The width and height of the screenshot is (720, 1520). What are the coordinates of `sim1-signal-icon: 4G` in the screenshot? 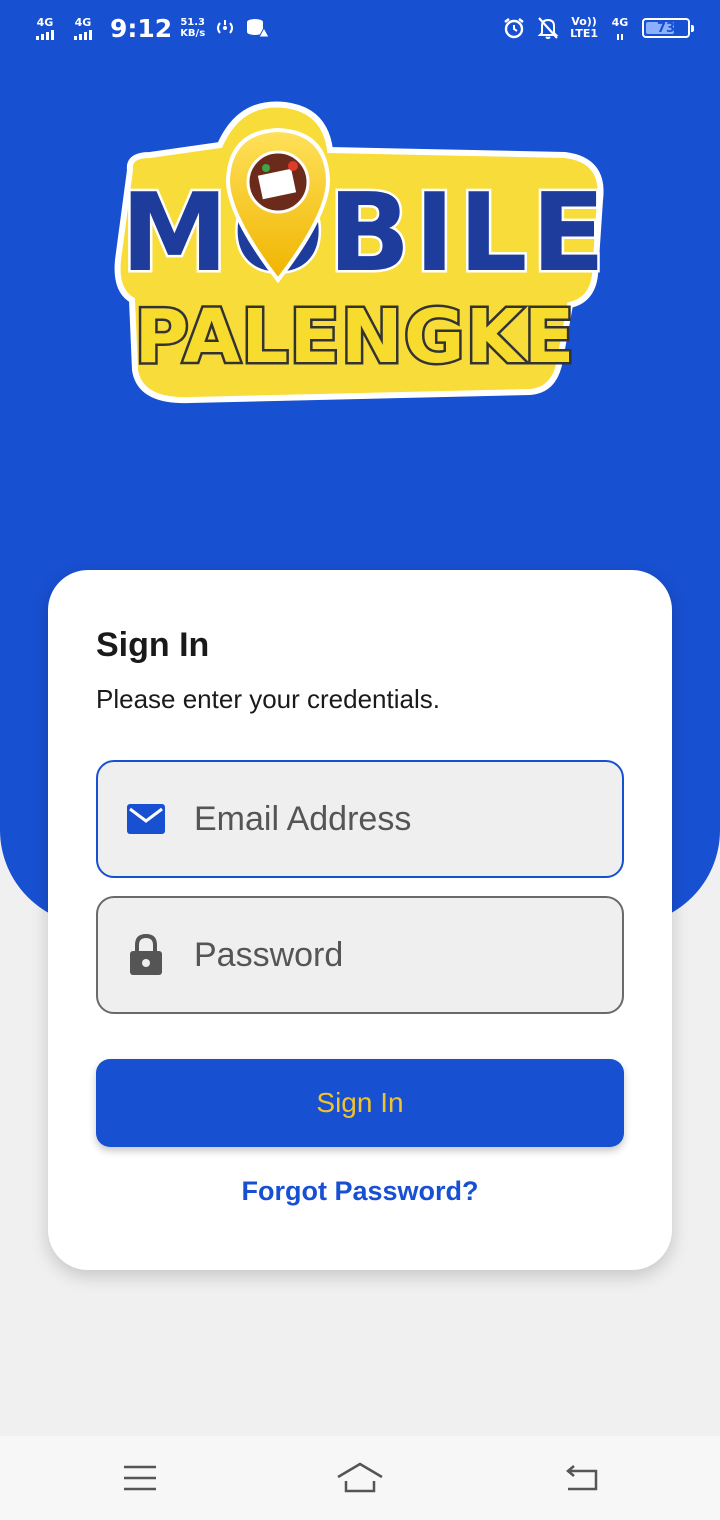 It's located at (45, 28).